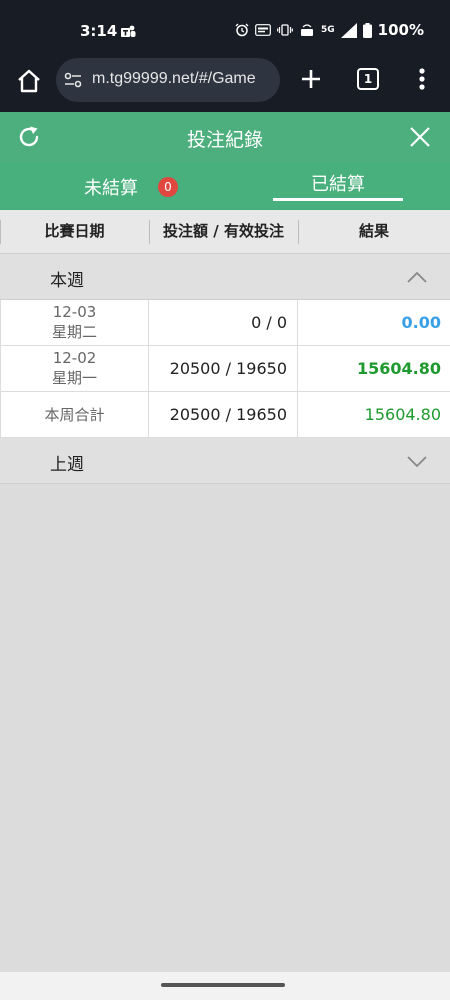  I want to click on tab-unsettled-label: 未結算, so click(111, 188).